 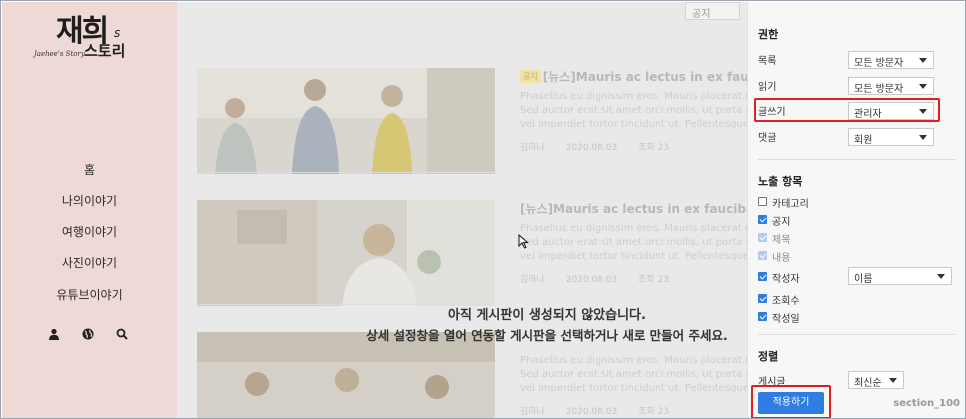 I want to click on permission-select-list: 모든 방문자, so click(x=891, y=60).